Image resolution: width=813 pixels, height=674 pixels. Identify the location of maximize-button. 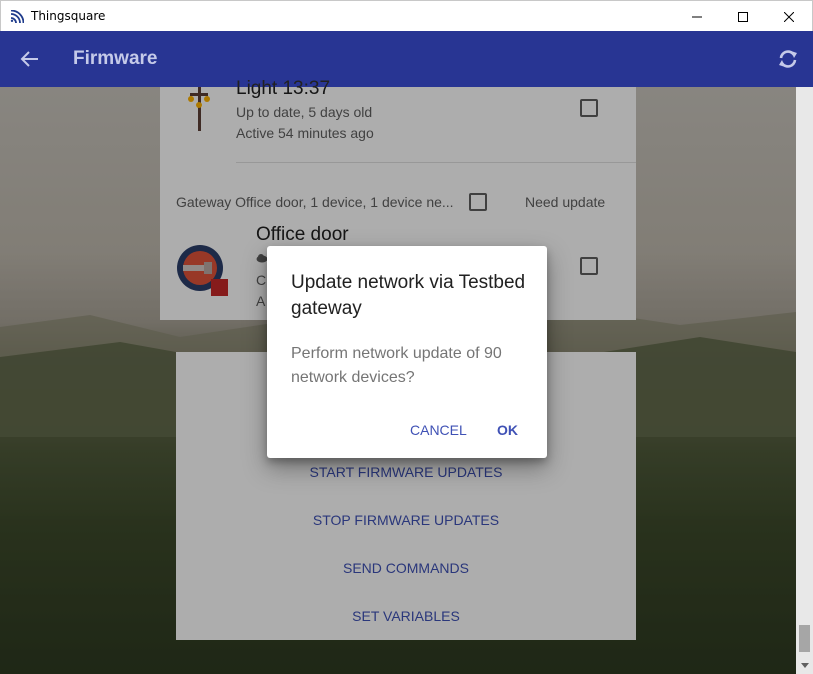
(743, 16).